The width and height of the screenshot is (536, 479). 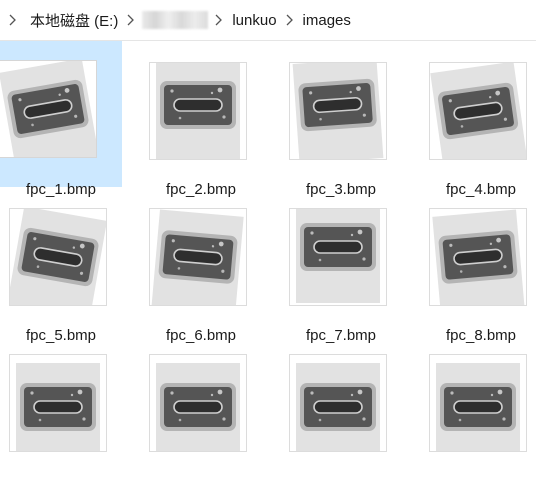 I want to click on file-item: fpc_5.bmp, so click(x=61, y=265).